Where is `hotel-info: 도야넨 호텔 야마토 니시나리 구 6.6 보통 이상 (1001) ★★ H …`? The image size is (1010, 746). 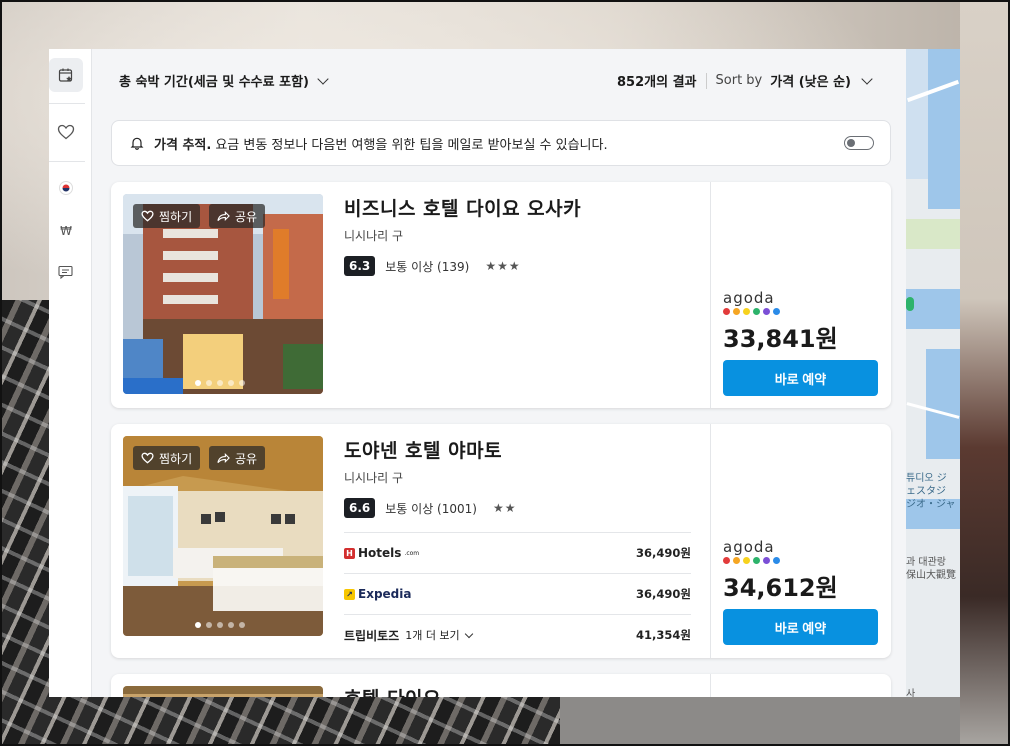 hotel-info: 도야넨 호텔 야마토 니시나리 구 6.6 보통 이상 (1001) ★★ H … is located at coordinates (517, 545).